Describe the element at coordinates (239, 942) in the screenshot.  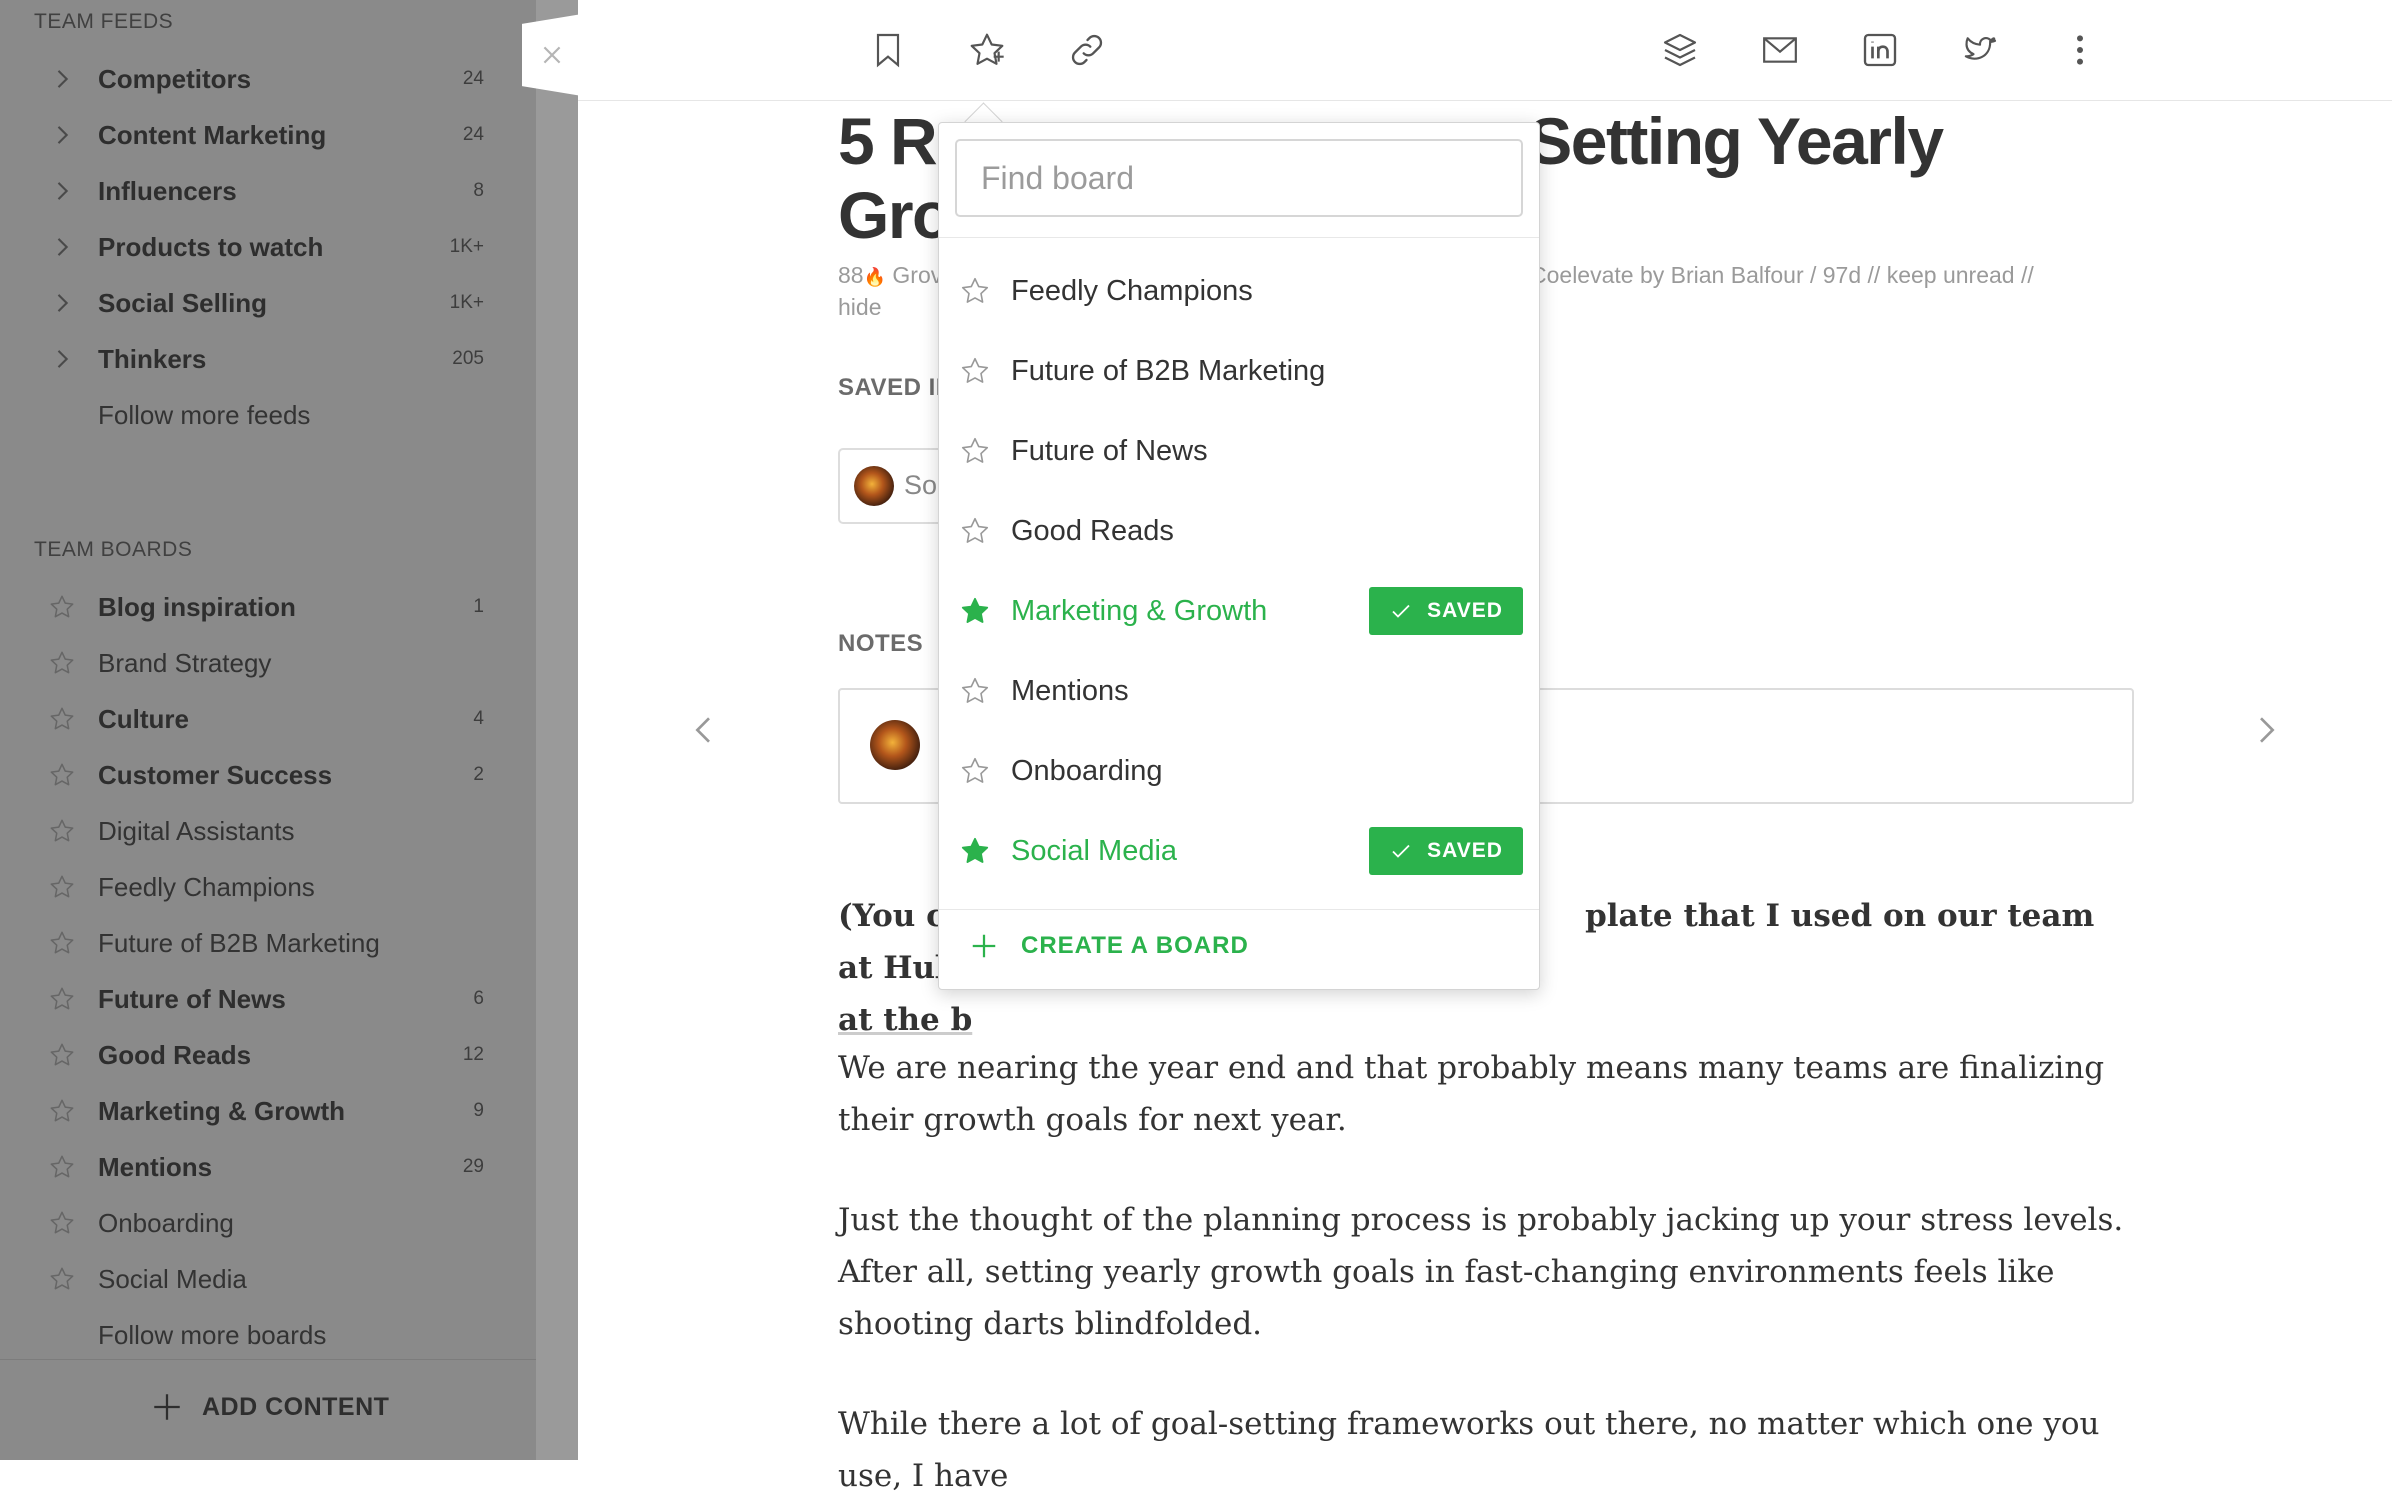
I see `sidebar-board-label: Future of B2B Marketing` at that location.